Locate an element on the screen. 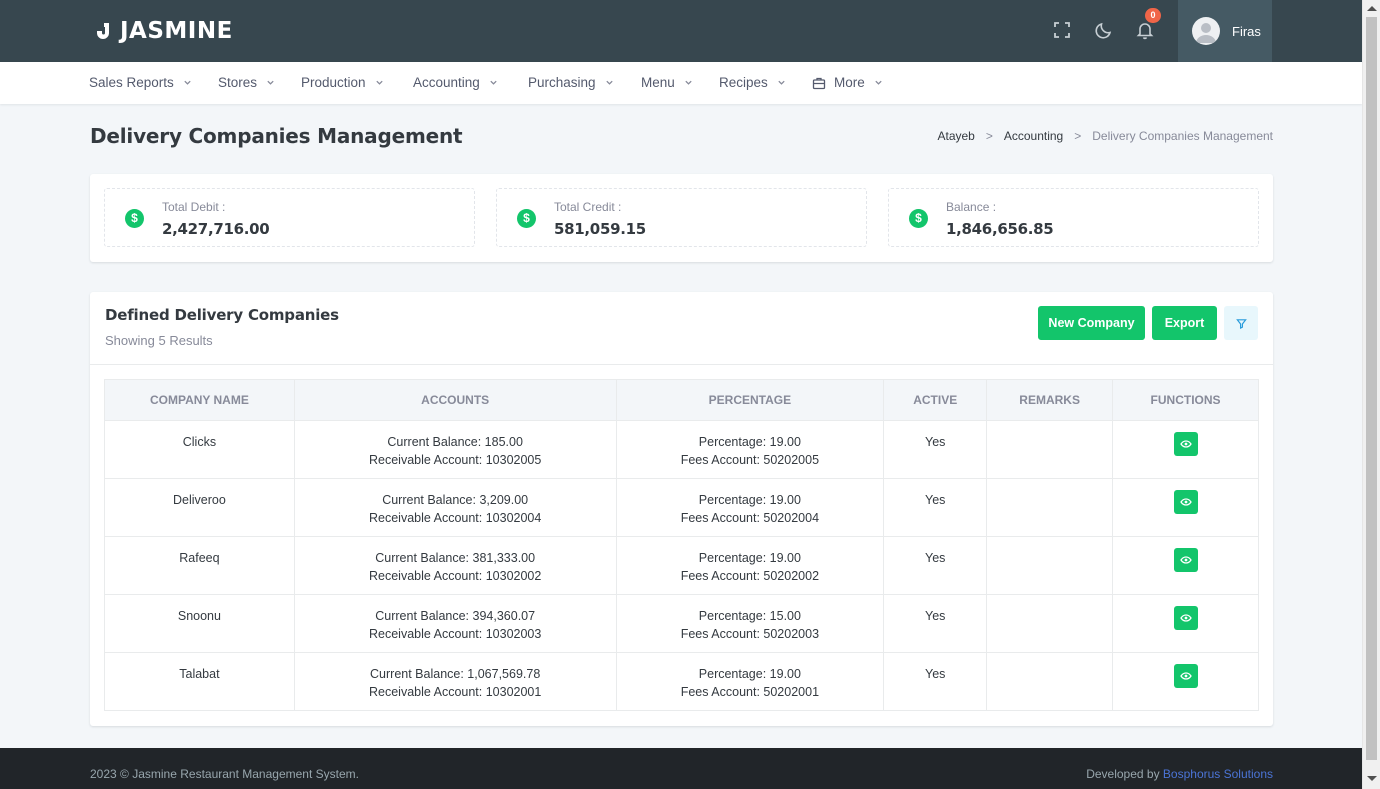  nav-item-label: Recipes is located at coordinates (743, 82).